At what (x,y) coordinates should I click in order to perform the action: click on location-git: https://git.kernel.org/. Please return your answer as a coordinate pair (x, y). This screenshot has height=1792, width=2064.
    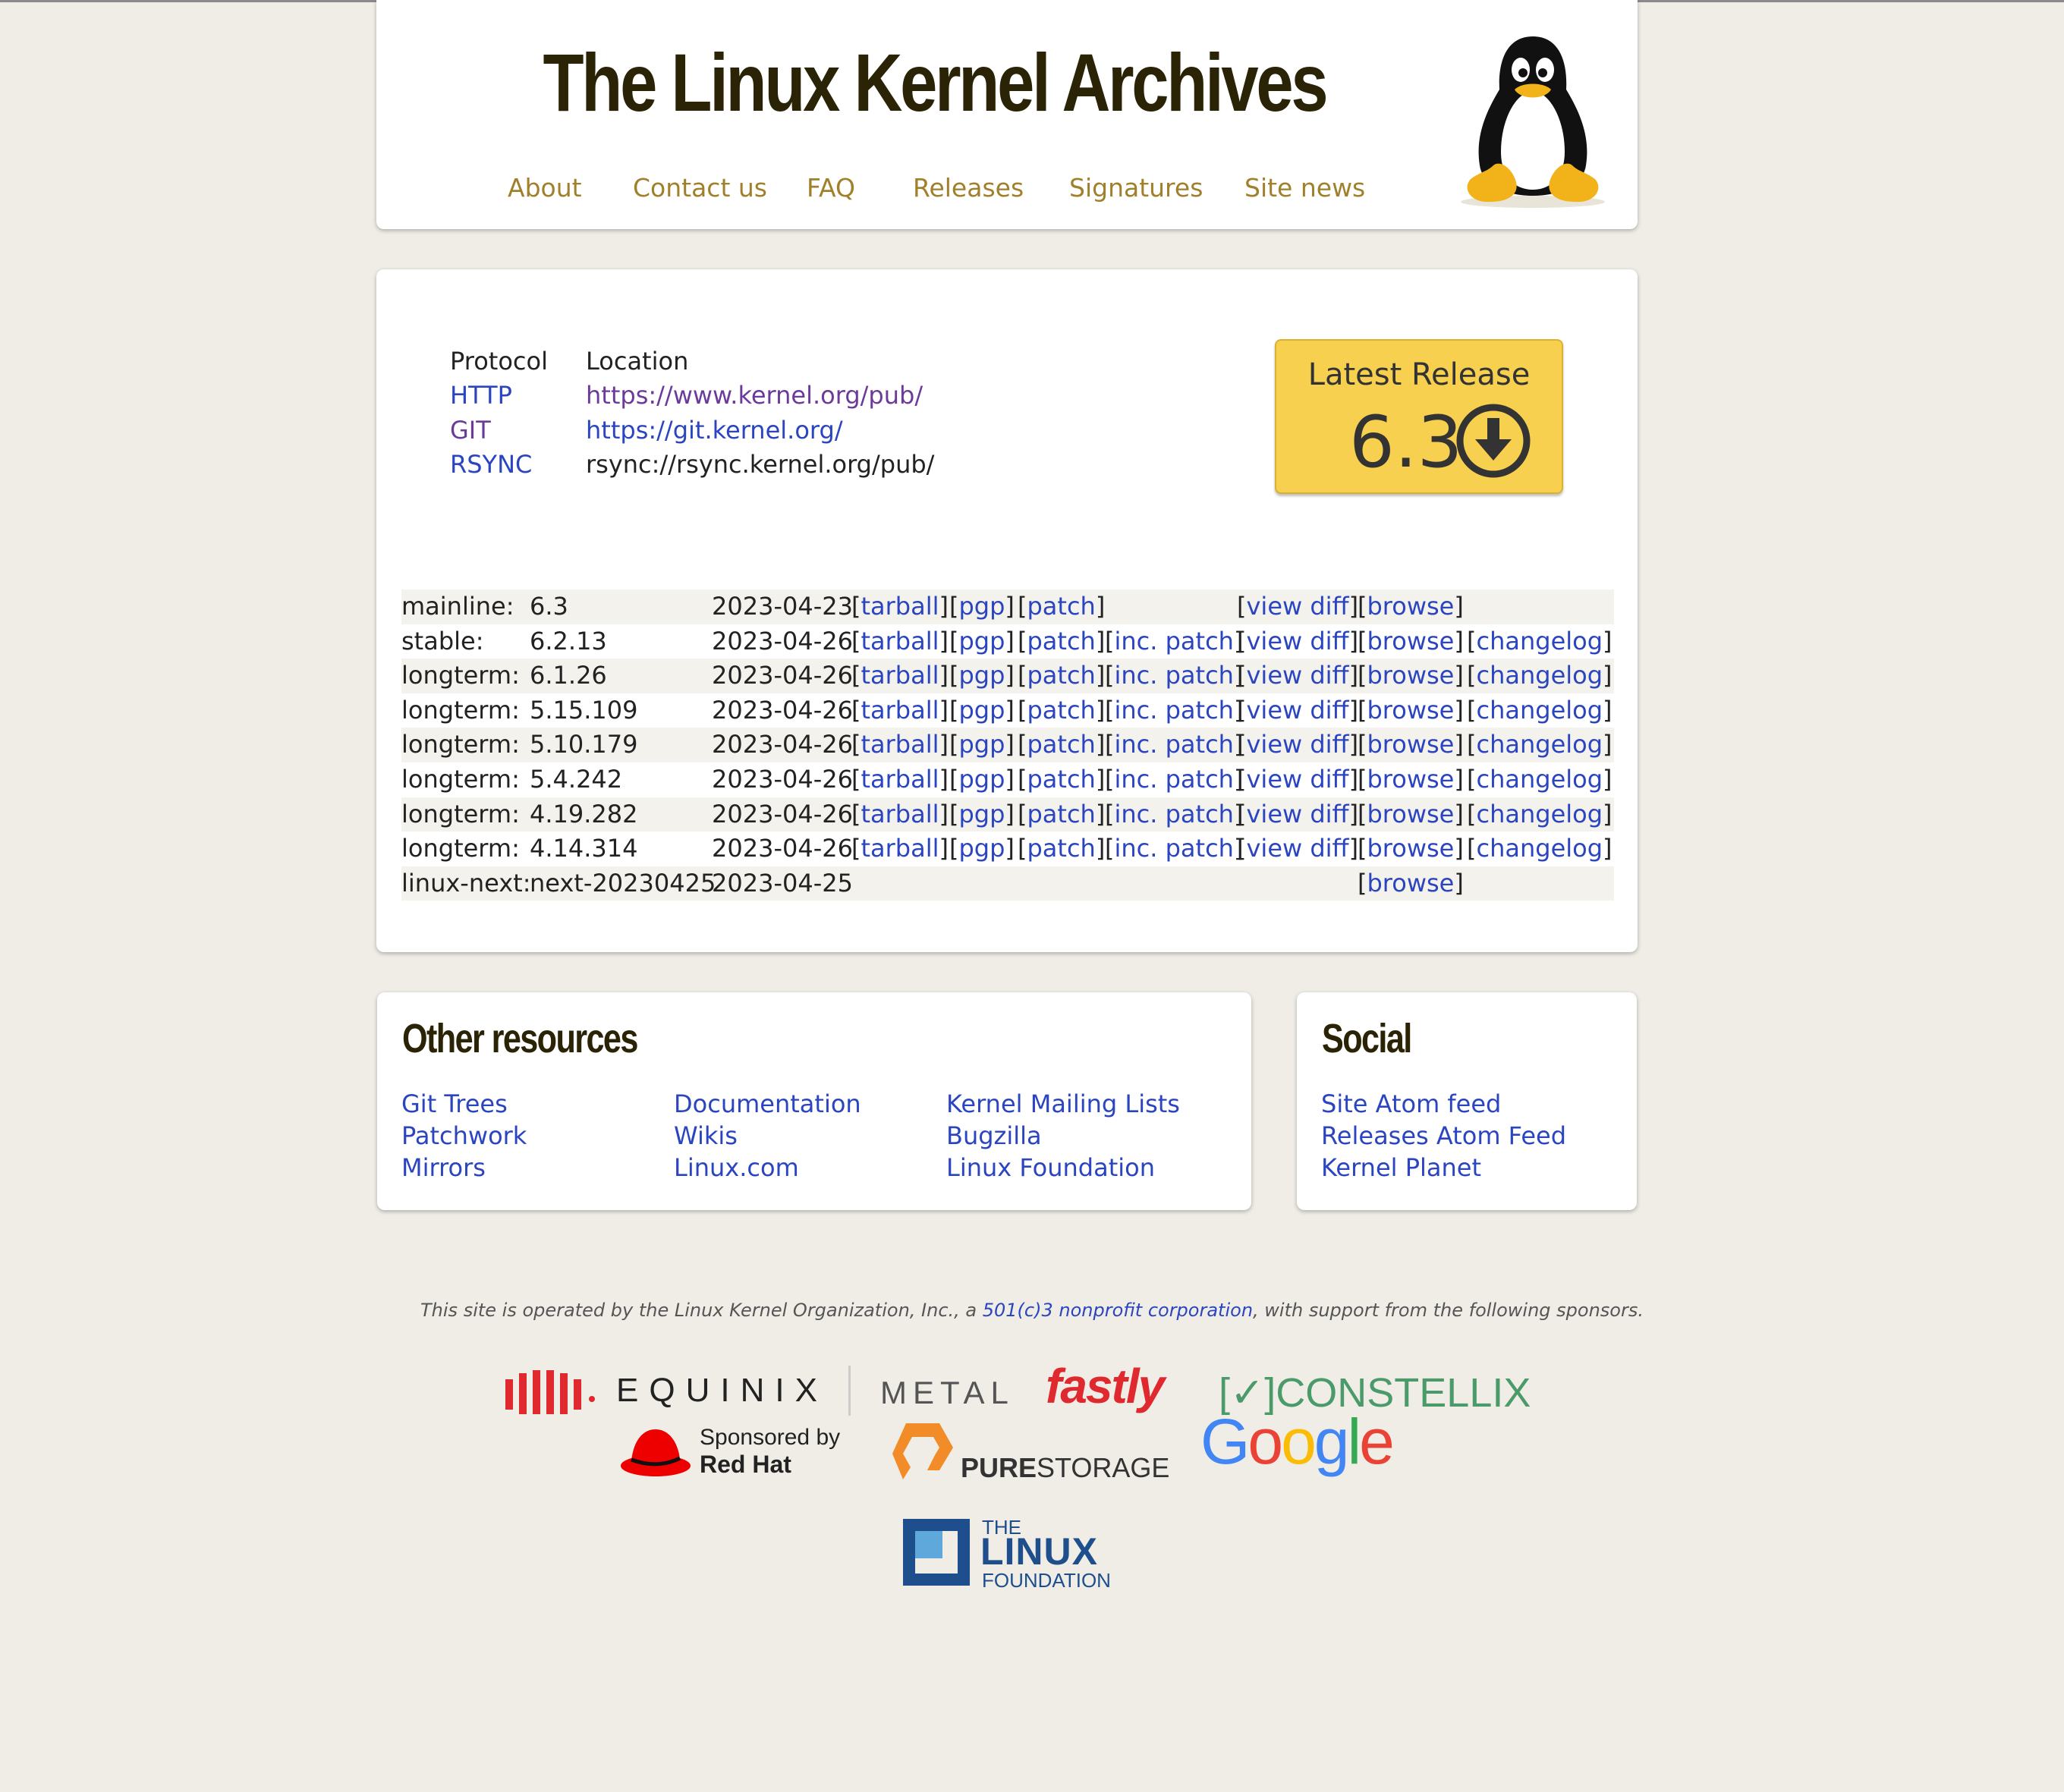
    Looking at the image, I should click on (714, 430).